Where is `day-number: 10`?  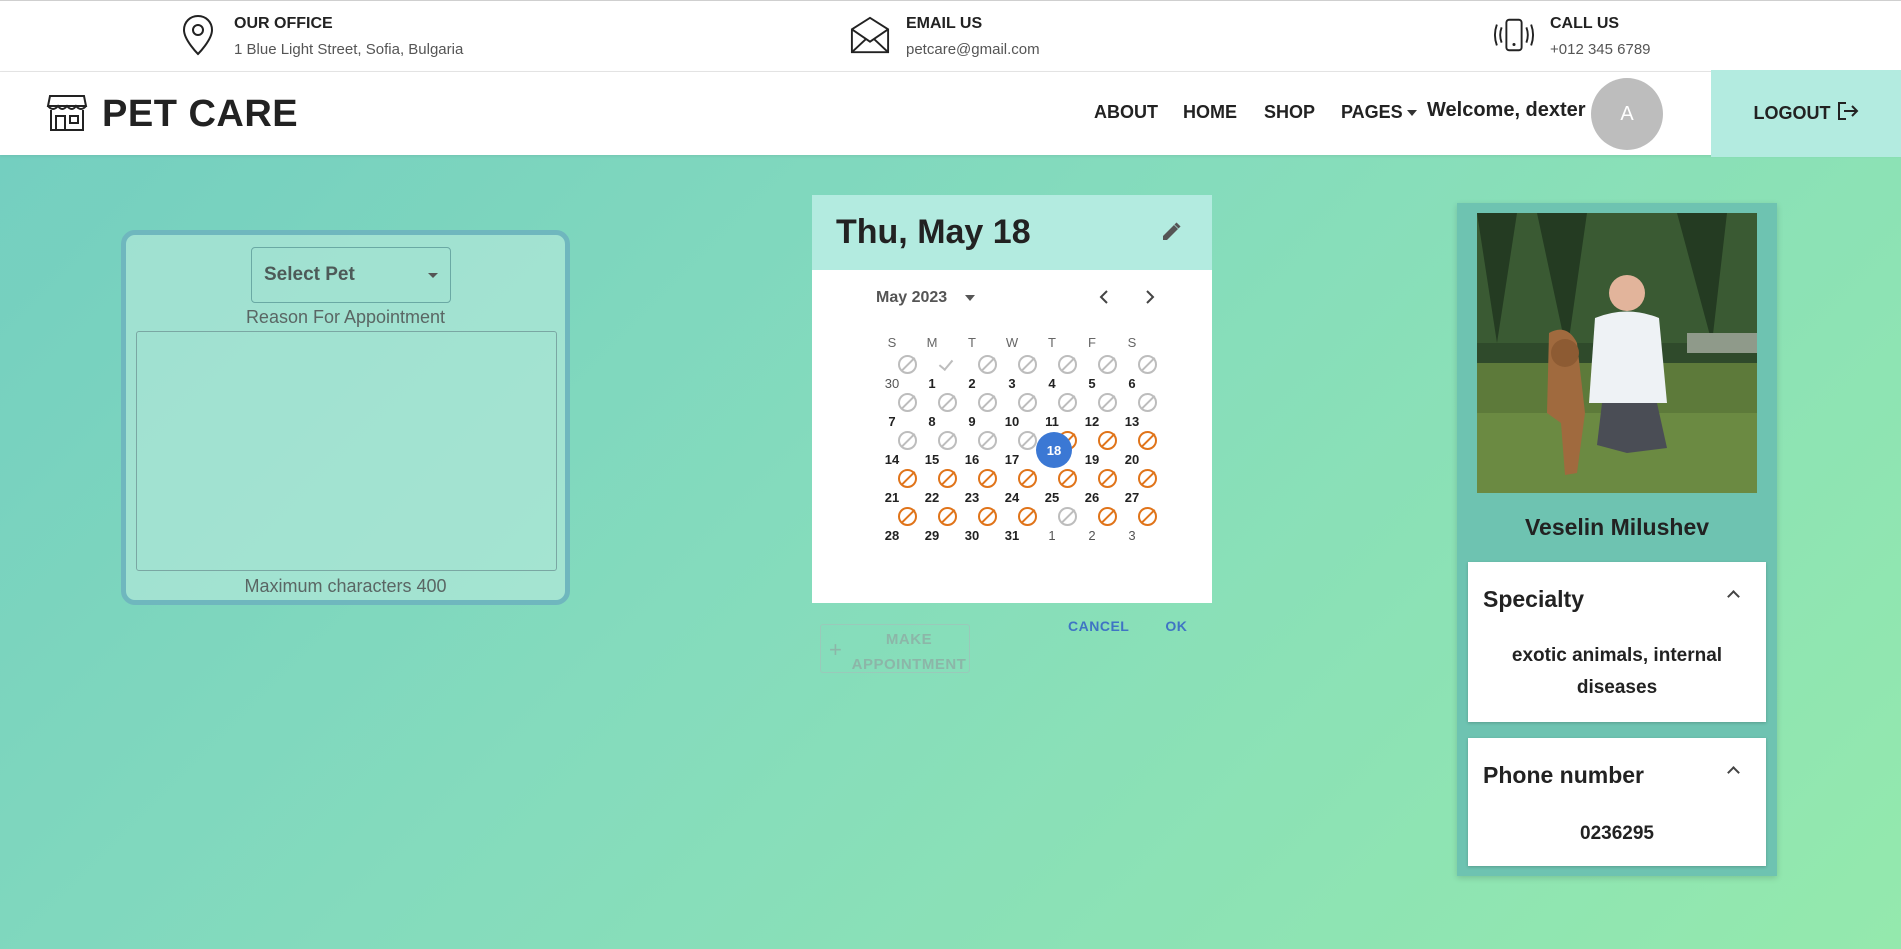
day-number: 10 is located at coordinates (1012, 421).